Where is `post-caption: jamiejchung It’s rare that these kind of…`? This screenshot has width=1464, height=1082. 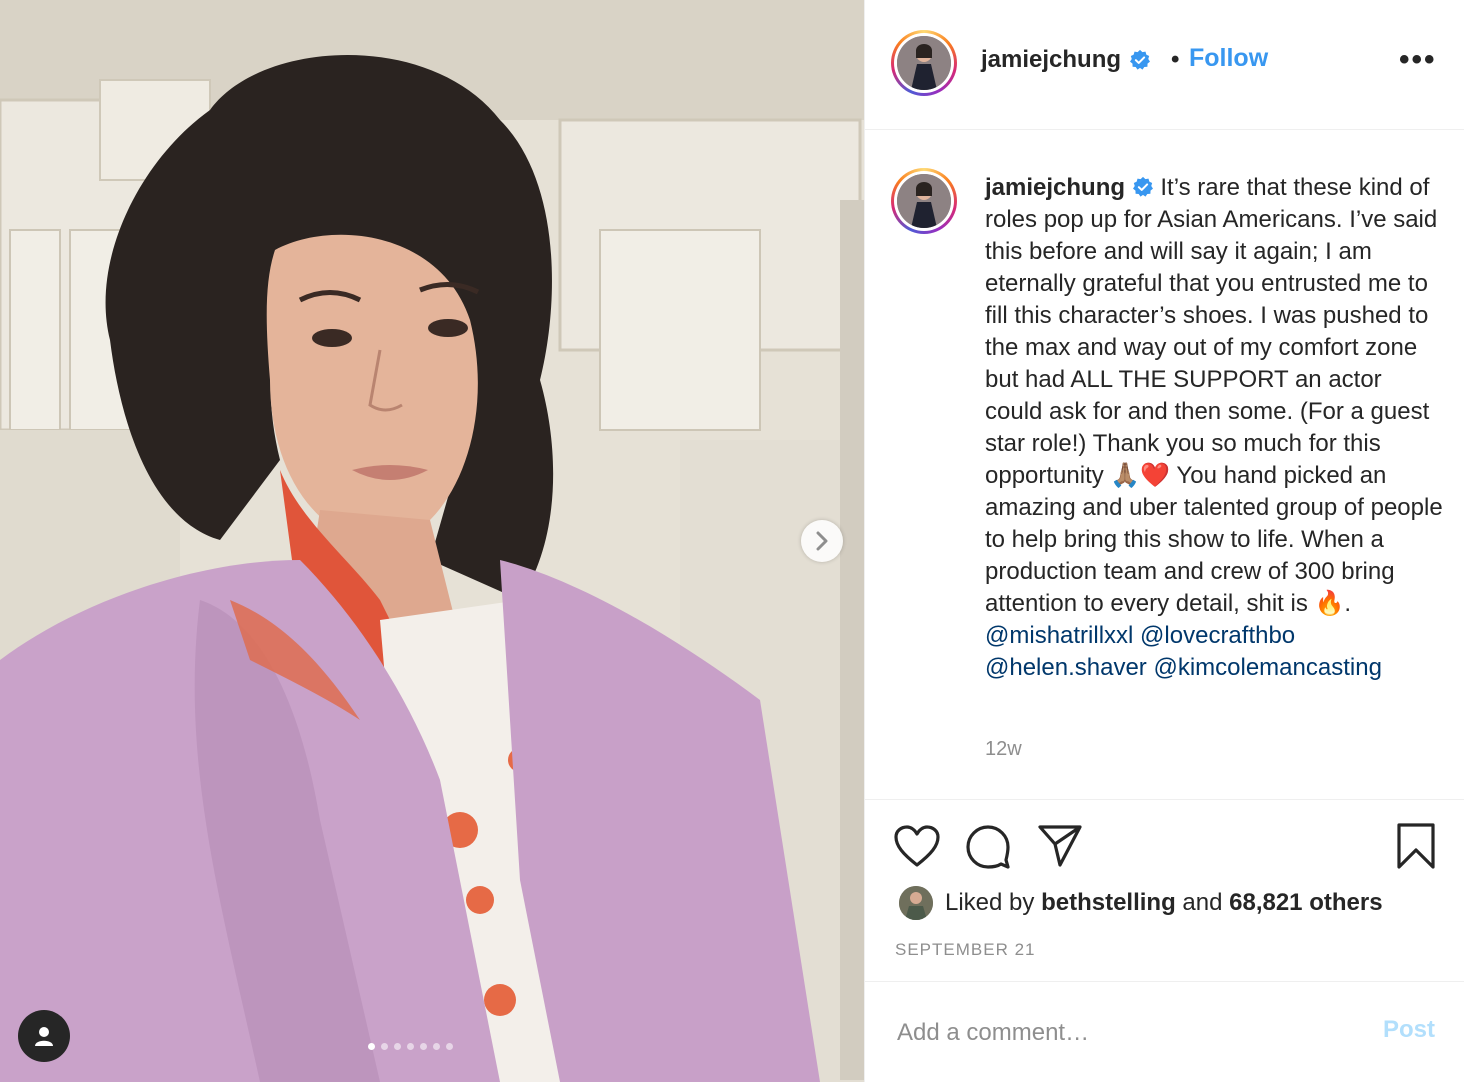 post-caption: jamiejchung It’s rare that these kind of… is located at coordinates (1215, 428).